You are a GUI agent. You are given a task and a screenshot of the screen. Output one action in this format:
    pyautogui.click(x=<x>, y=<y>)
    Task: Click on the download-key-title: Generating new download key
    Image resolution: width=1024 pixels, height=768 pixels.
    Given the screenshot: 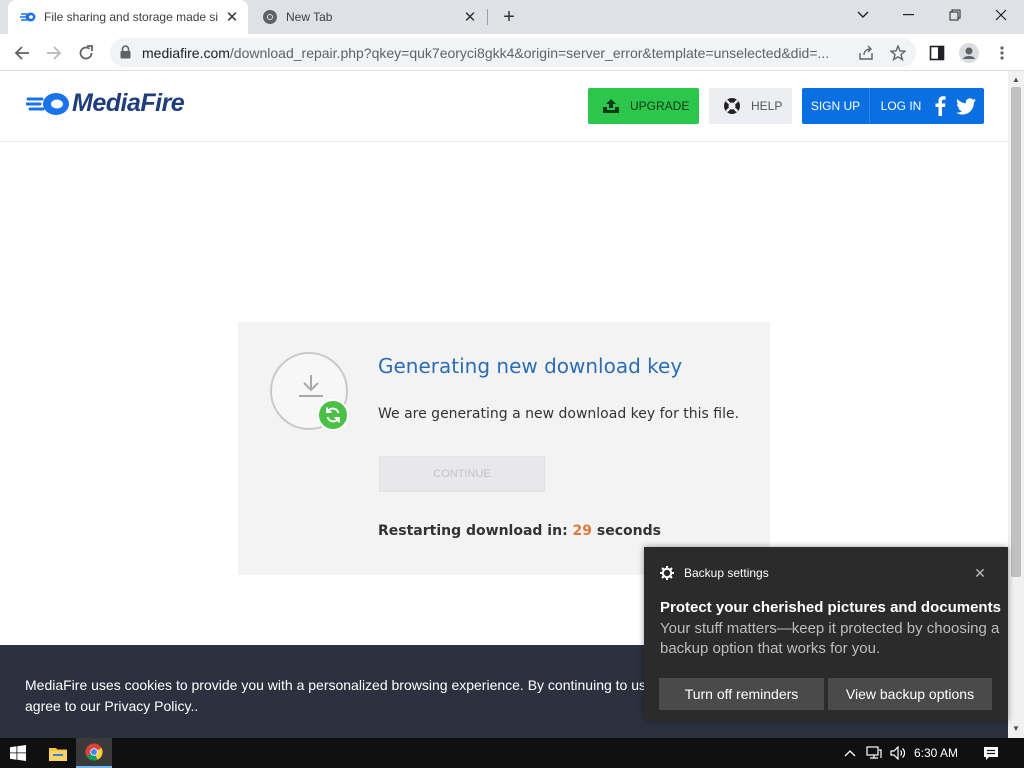 What is the action you would take?
    pyautogui.click(x=530, y=366)
    